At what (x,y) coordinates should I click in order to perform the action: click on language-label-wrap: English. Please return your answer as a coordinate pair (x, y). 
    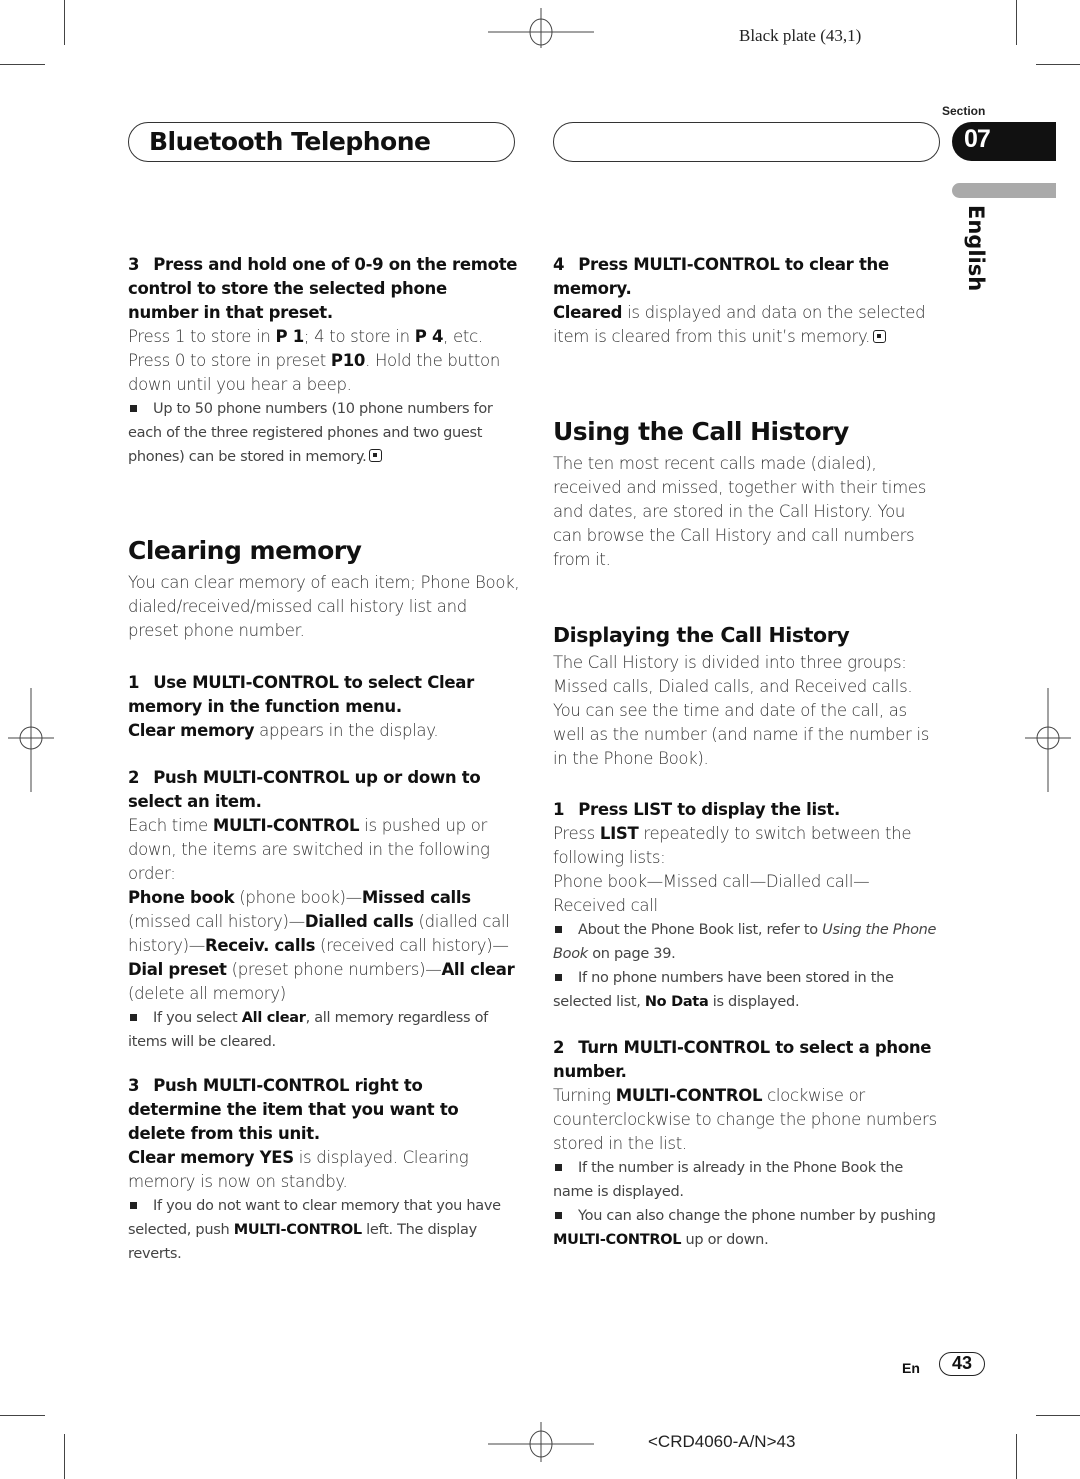
    Looking at the image, I should click on (972, 250).